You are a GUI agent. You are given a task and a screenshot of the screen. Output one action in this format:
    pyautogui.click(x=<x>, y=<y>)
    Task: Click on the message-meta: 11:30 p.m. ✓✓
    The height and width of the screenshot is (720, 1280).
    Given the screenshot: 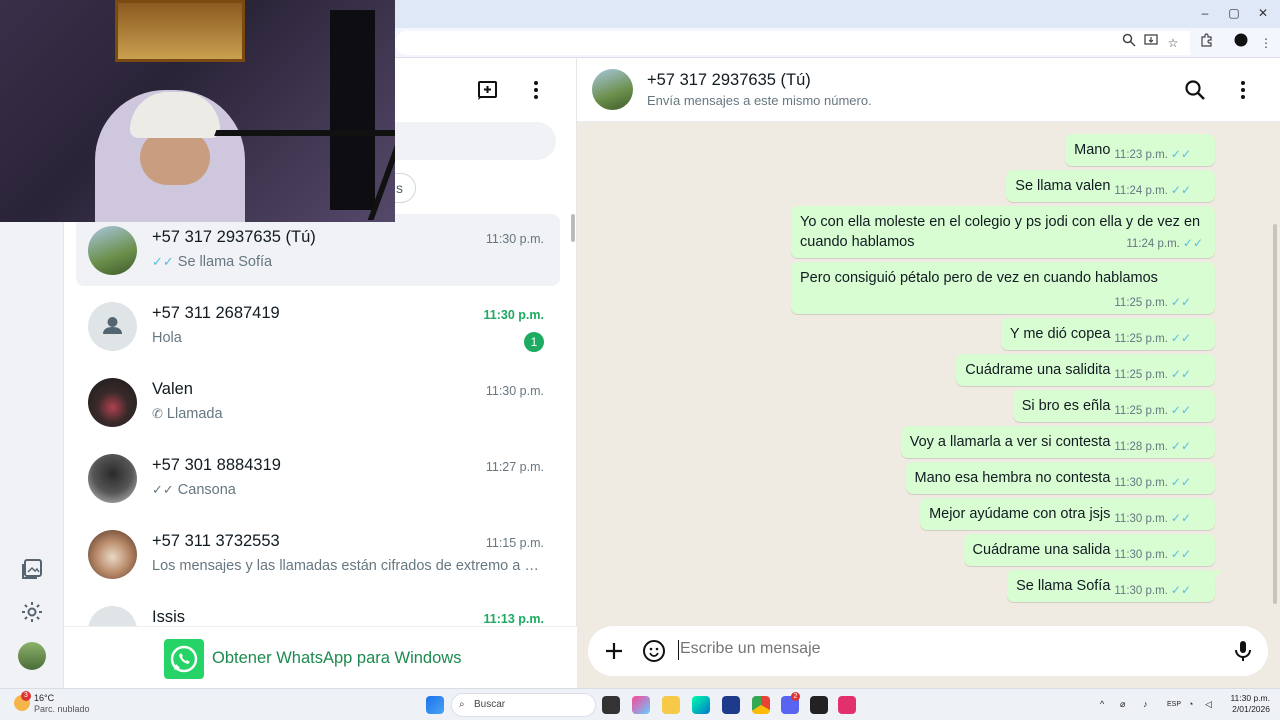 What is the action you would take?
    pyautogui.click(x=1152, y=482)
    